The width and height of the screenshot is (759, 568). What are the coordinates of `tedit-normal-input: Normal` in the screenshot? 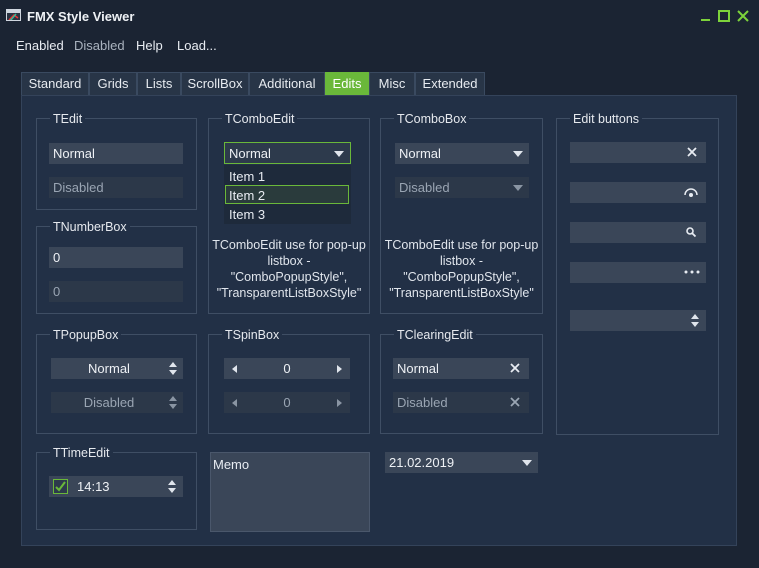 It's located at (116, 153).